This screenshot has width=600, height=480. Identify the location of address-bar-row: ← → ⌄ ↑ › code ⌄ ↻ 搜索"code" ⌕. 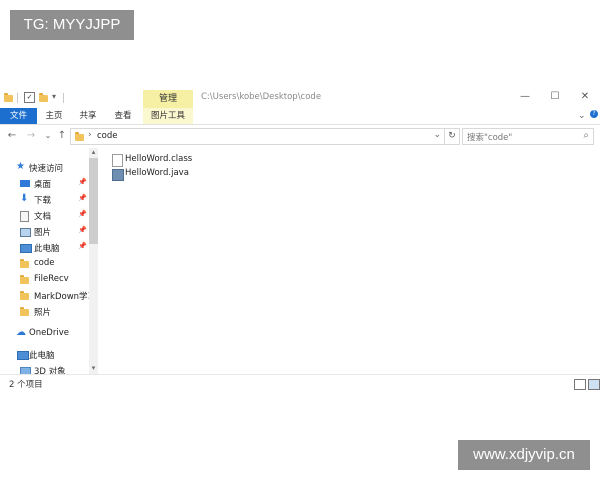
(300, 136).